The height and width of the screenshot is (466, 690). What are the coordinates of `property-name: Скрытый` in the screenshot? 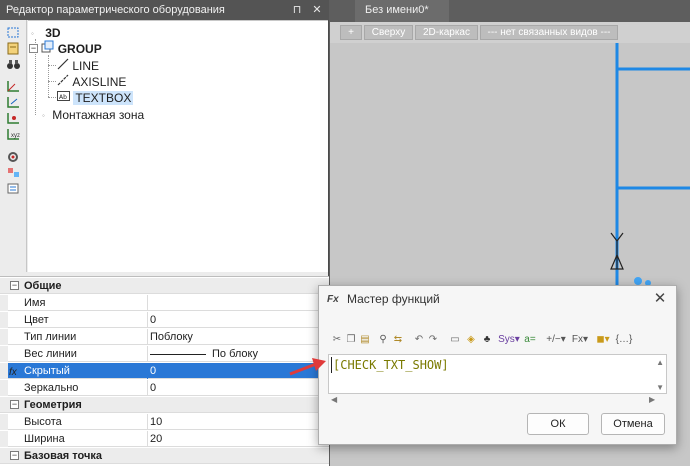 It's located at (86, 371).